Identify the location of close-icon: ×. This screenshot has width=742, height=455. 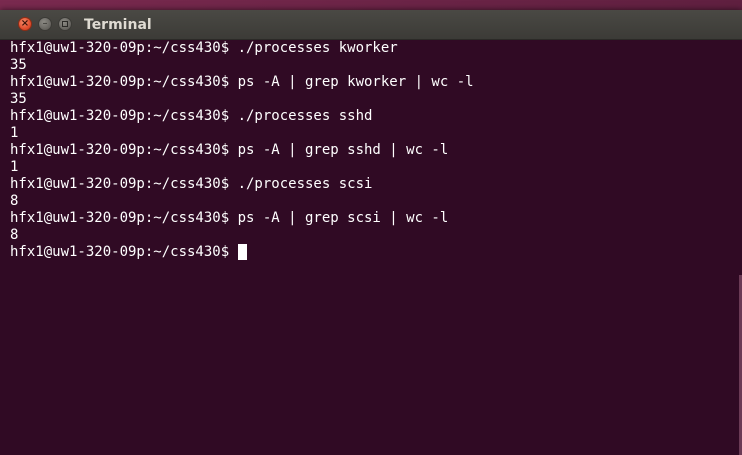
(25, 23).